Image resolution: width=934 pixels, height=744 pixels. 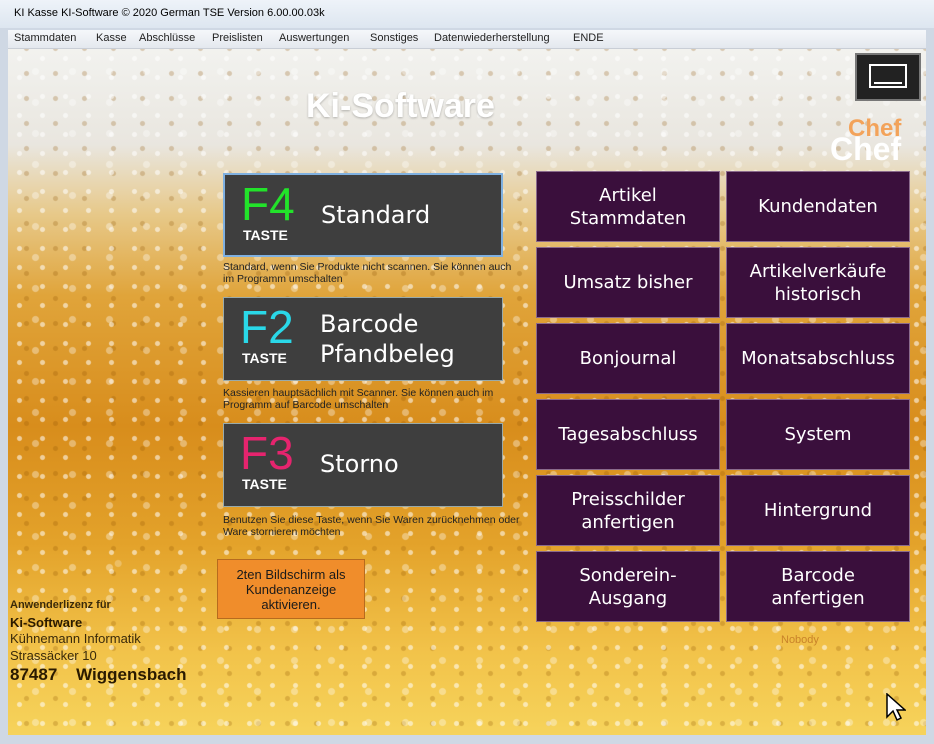 What do you see at coordinates (818, 510) in the screenshot?
I see `grid-button-hintergrund: Hintergrund` at bounding box center [818, 510].